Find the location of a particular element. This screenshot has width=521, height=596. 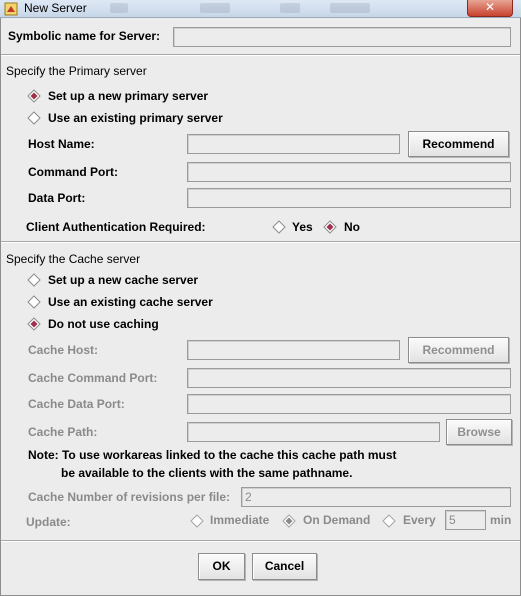

cache-command-port-label: Cache Command Port: is located at coordinates (93, 378).